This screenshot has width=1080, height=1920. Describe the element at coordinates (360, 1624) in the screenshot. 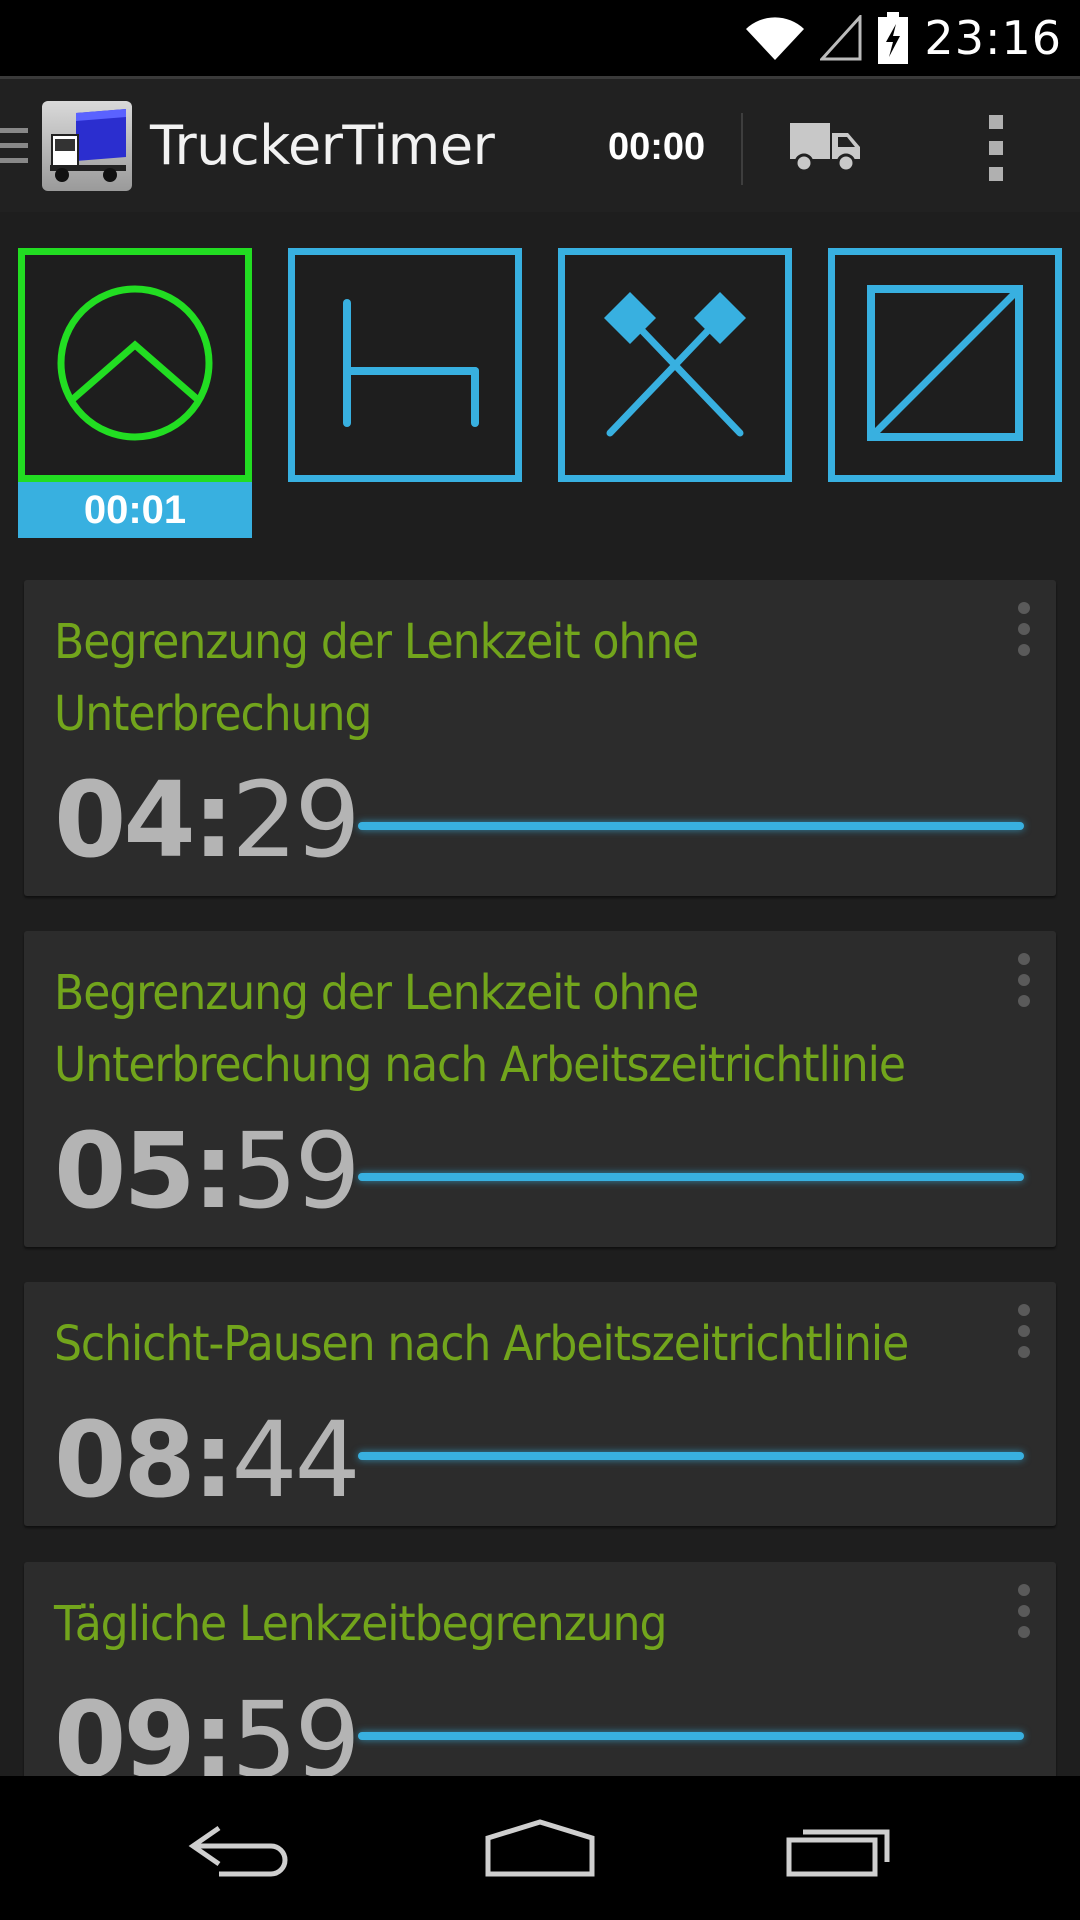

I see `card-title: Tägliche Lenkzeitbegrenzung` at that location.